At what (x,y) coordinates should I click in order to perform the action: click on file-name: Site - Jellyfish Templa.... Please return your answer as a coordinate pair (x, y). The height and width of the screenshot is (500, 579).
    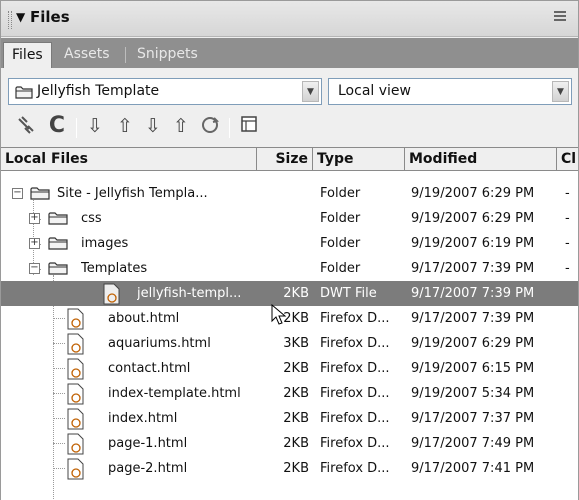
    Looking at the image, I should click on (132, 193).